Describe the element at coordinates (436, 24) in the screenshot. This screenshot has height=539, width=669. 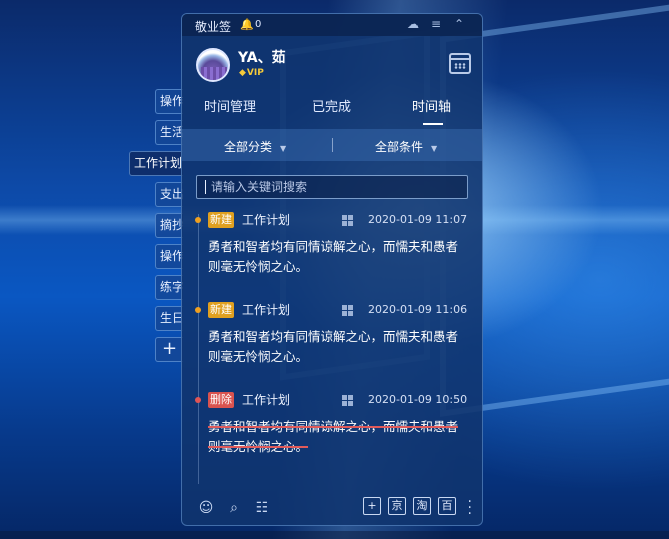
I see `menu-icon: ≡` at that location.